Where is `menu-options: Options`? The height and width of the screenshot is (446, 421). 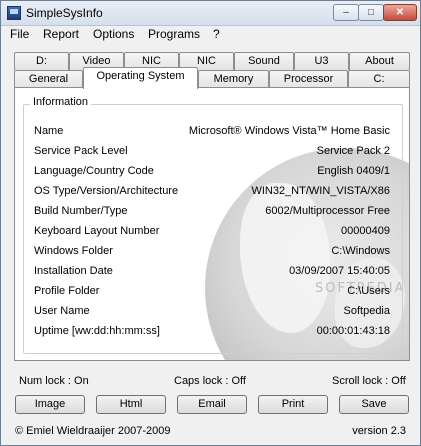
menu-options: Options is located at coordinates (113, 34).